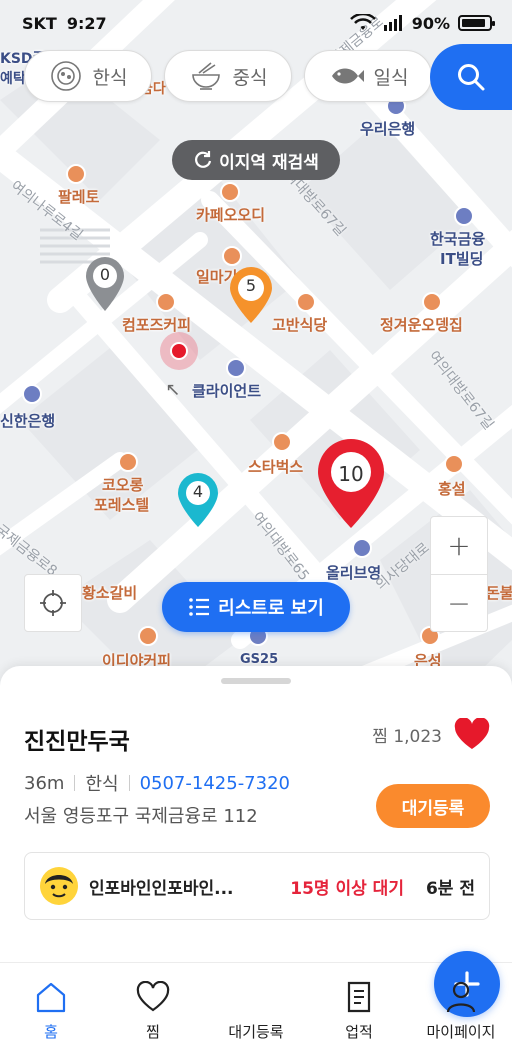 This screenshot has width=512, height=1052. I want to click on poi-client: 클라이언트, so click(226, 390).